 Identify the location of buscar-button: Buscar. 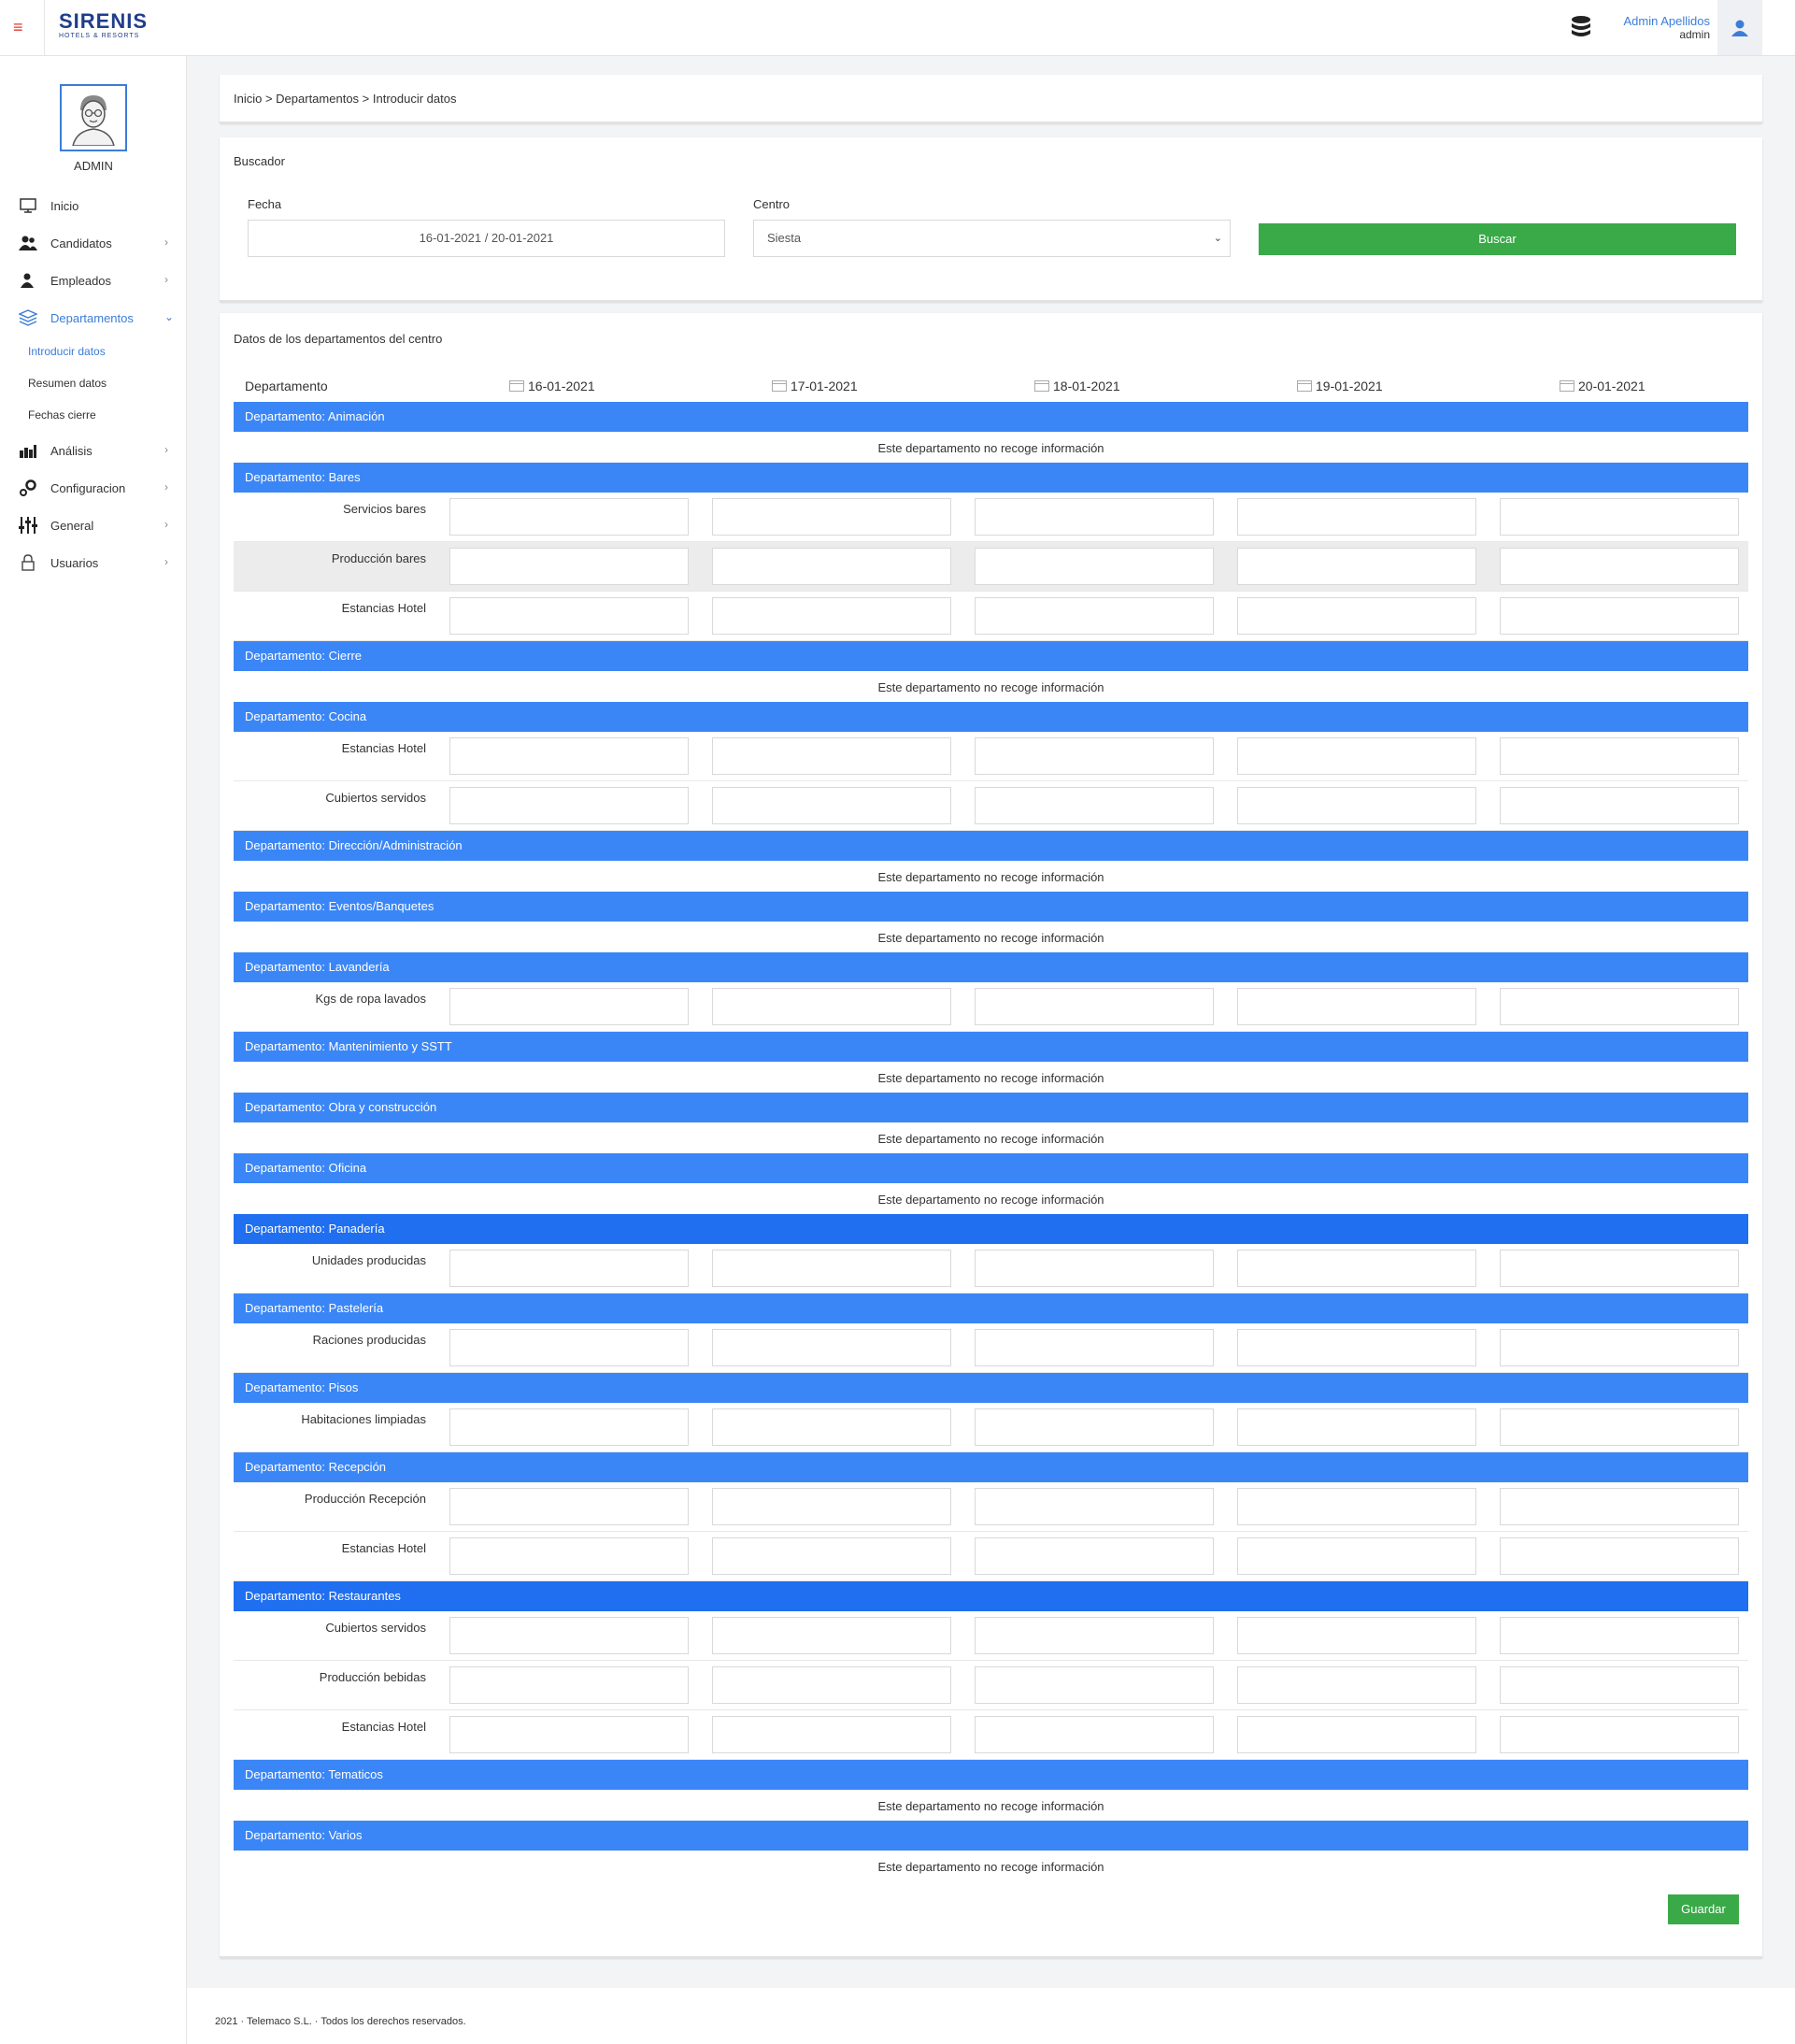
(1497, 239).